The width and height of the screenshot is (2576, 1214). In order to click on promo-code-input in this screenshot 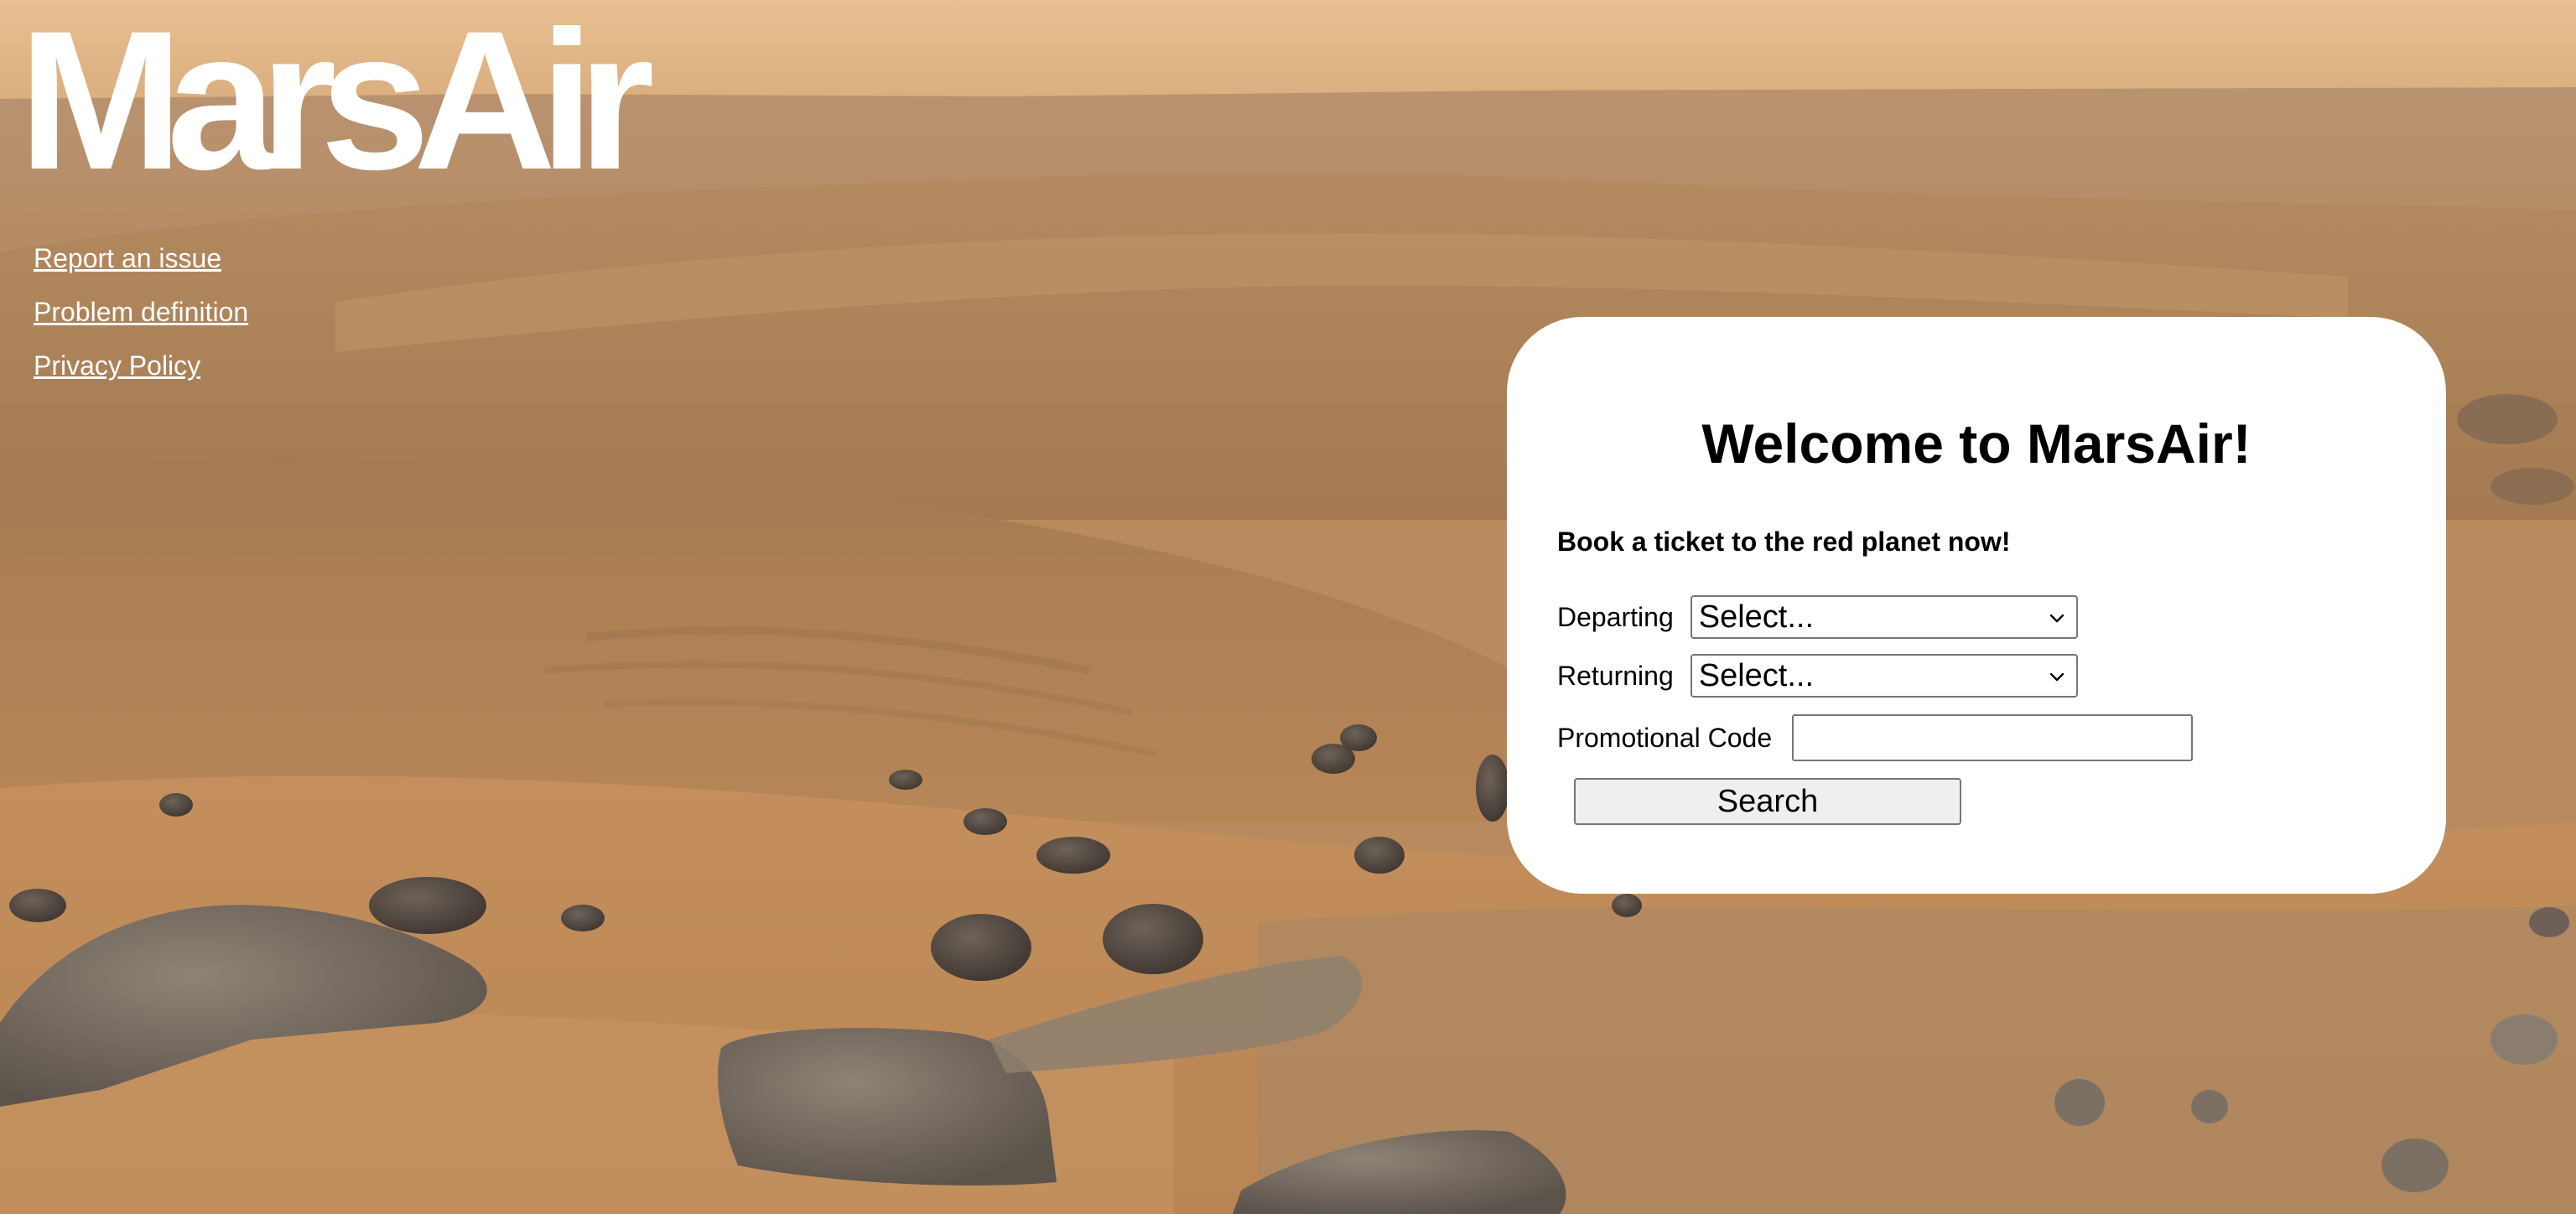, I will do `click(1993, 737)`.